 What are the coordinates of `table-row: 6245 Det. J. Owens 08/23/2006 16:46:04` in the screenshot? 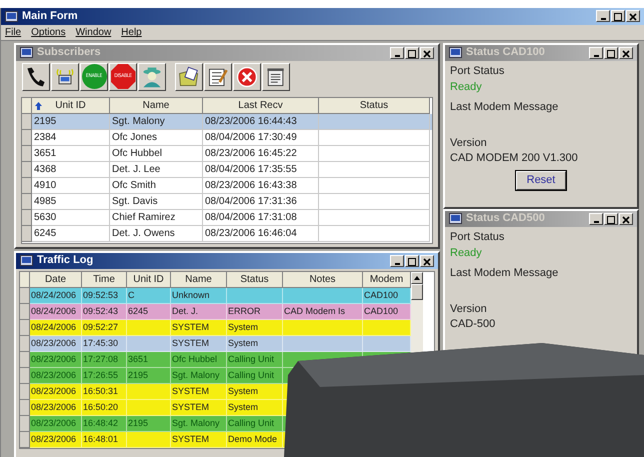 It's located at (227, 234).